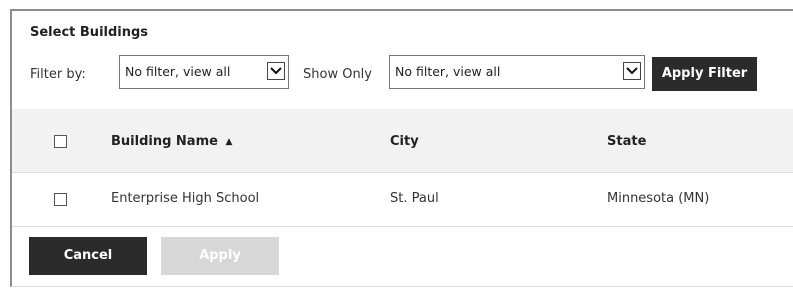 The height and width of the screenshot is (289, 793). I want to click on sort-ascending-icon: ▲, so click(229, 142).